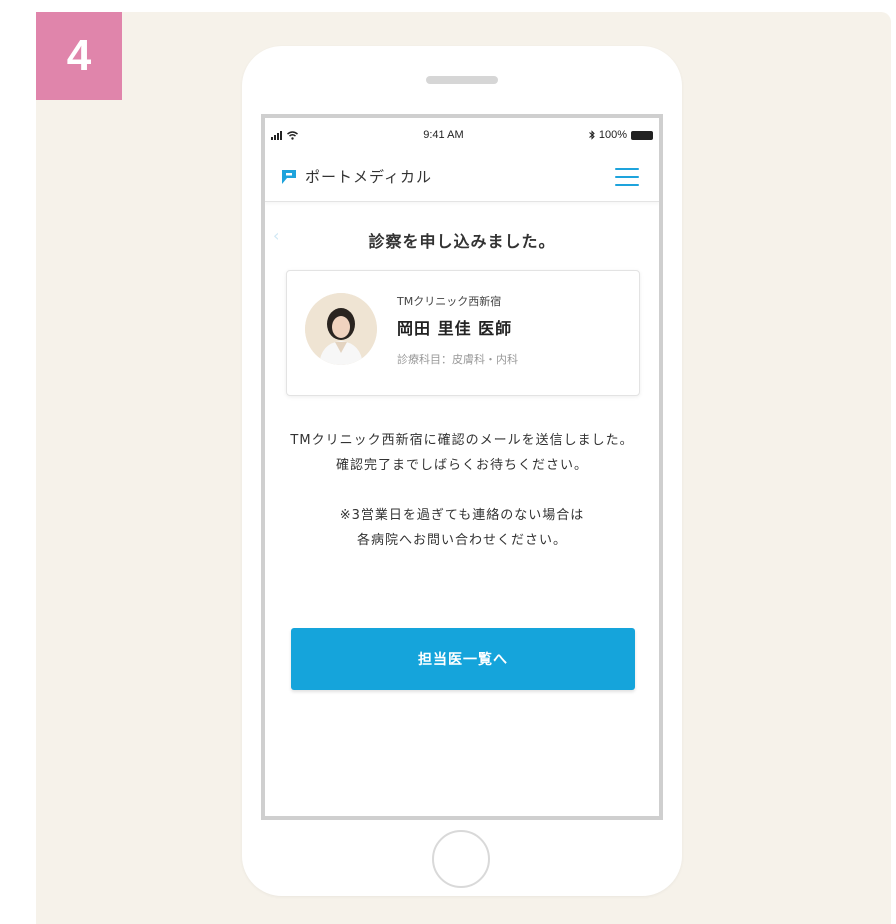 The width and height of the screenshot is (896, 924). Describe the element at coordinates (276, 235) in the screenshot. I see `back-icon: ‹` at that location.